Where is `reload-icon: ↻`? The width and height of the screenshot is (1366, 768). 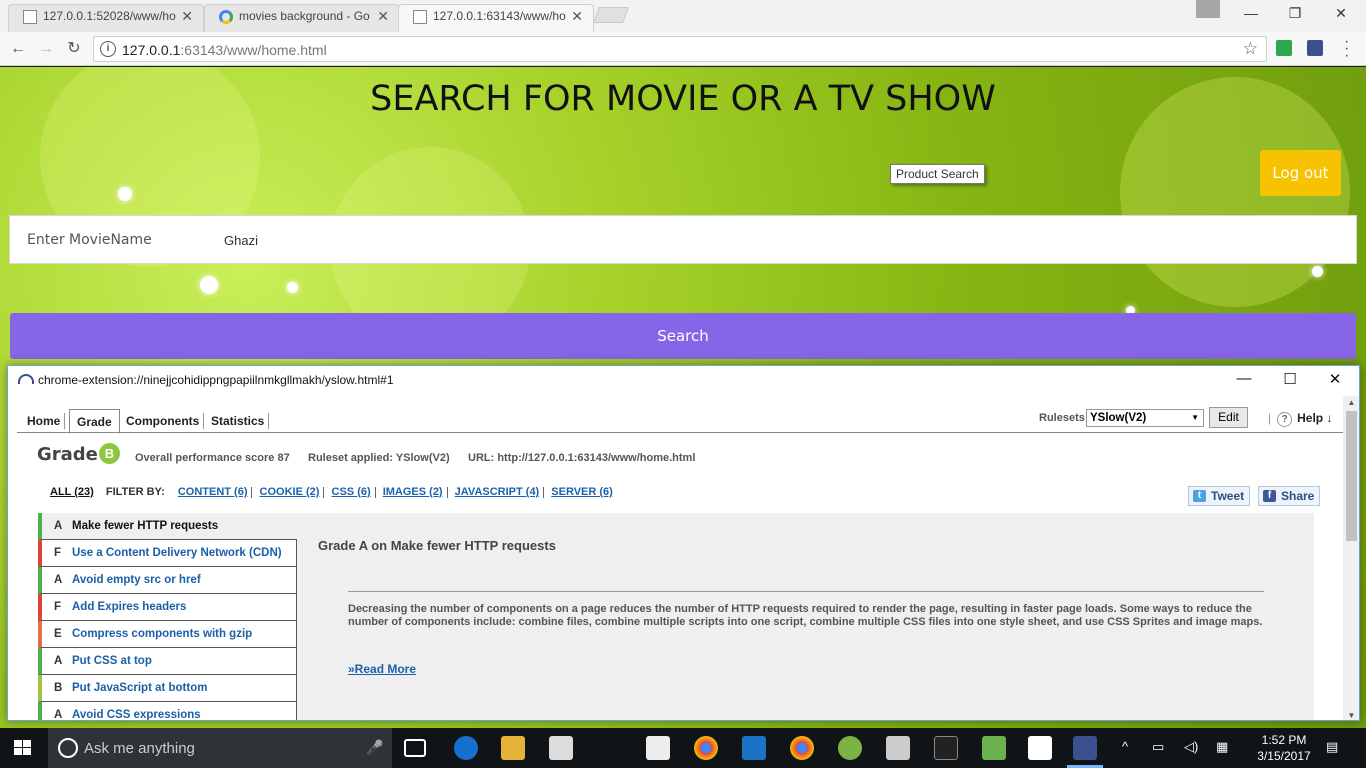 reload-icon: ↻ is located at coordinates (74, 49).